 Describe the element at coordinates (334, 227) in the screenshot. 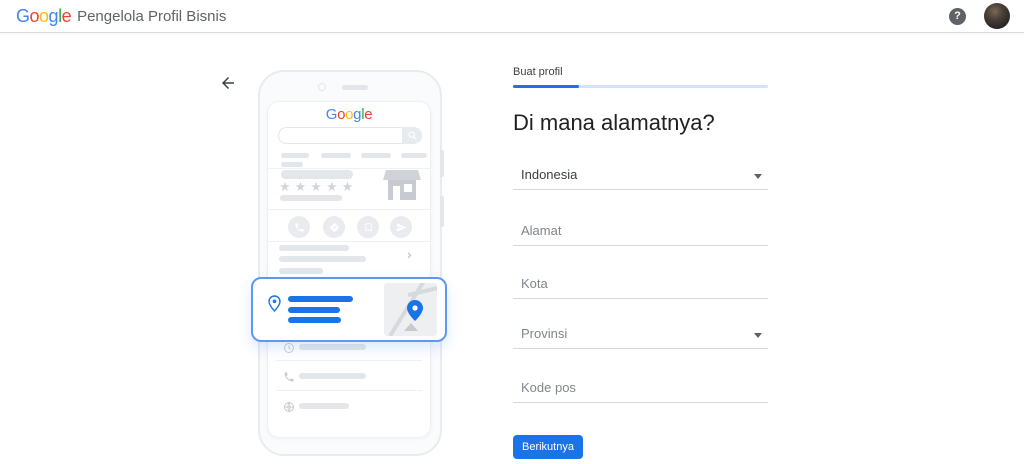

I see `directions-icon` at that location.